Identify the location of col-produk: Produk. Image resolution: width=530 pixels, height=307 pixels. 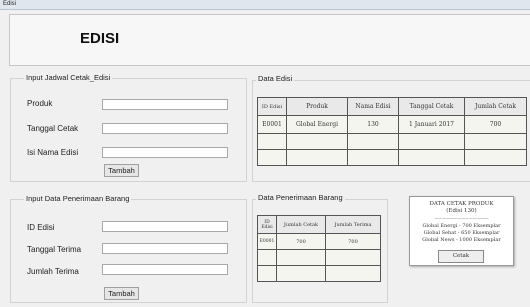
(317, 106).